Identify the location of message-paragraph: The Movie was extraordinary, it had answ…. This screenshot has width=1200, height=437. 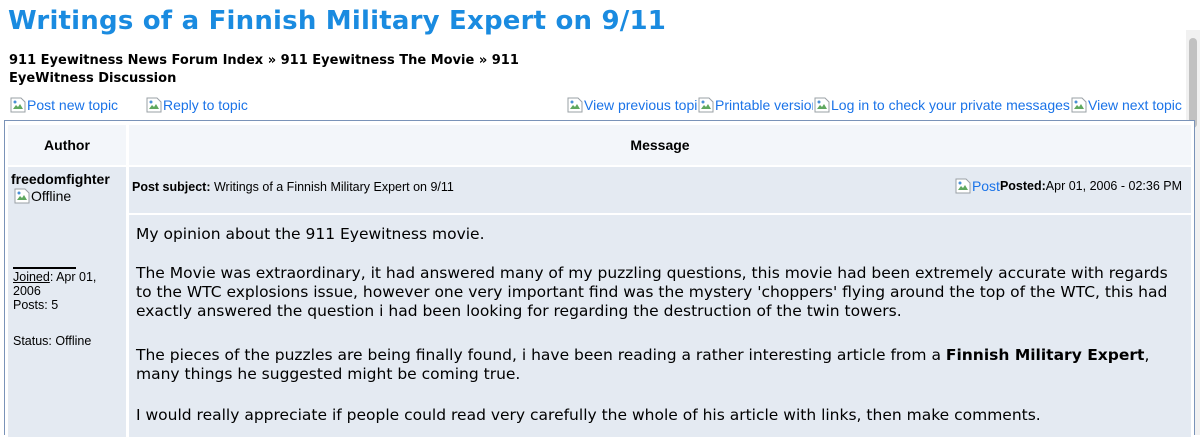
(652, 292).